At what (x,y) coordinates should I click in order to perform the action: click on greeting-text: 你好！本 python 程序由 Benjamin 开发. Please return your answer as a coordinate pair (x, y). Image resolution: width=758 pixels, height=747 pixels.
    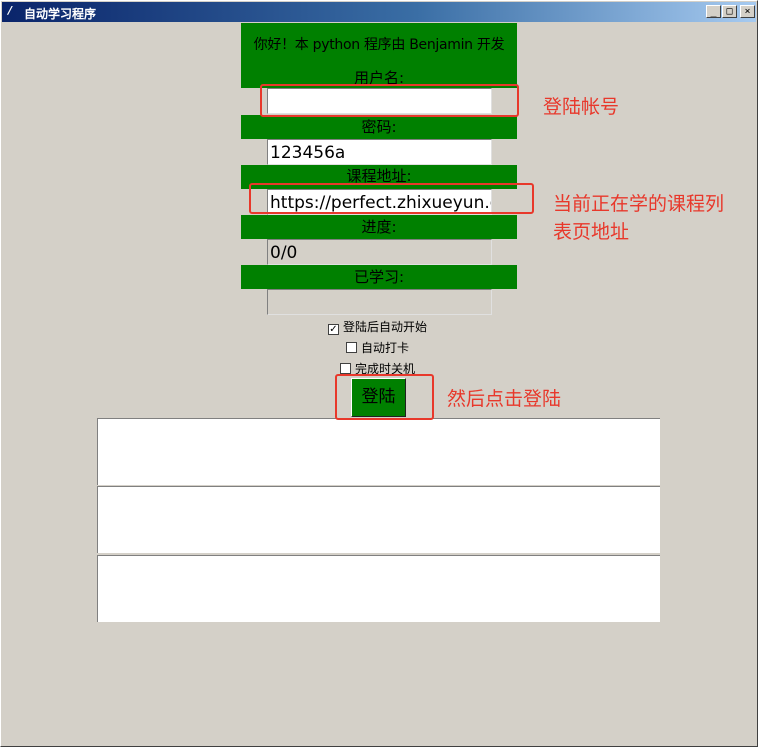
    Looking at the image, I should click on (379, 45).